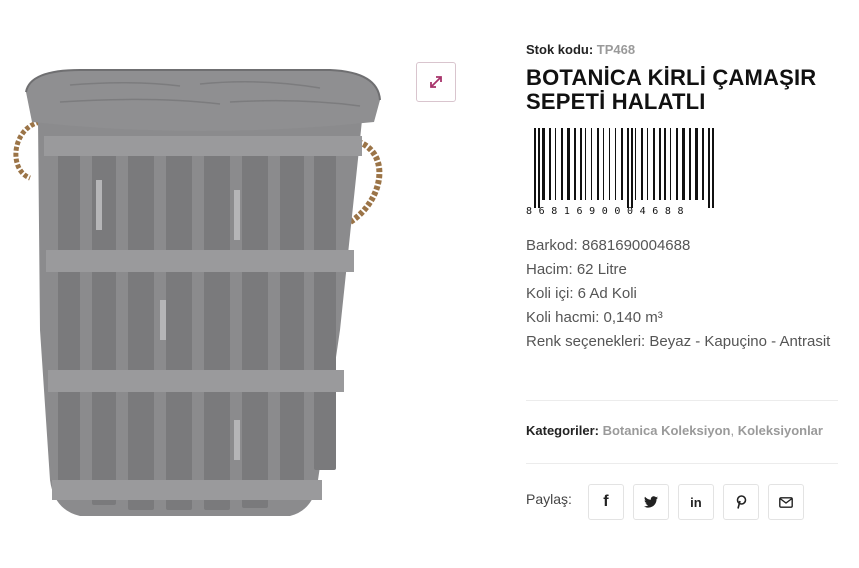 The width and height of the screenshot is (859, 568). I want to click on share-bar: Paylaş: f in, so click(669, 502).